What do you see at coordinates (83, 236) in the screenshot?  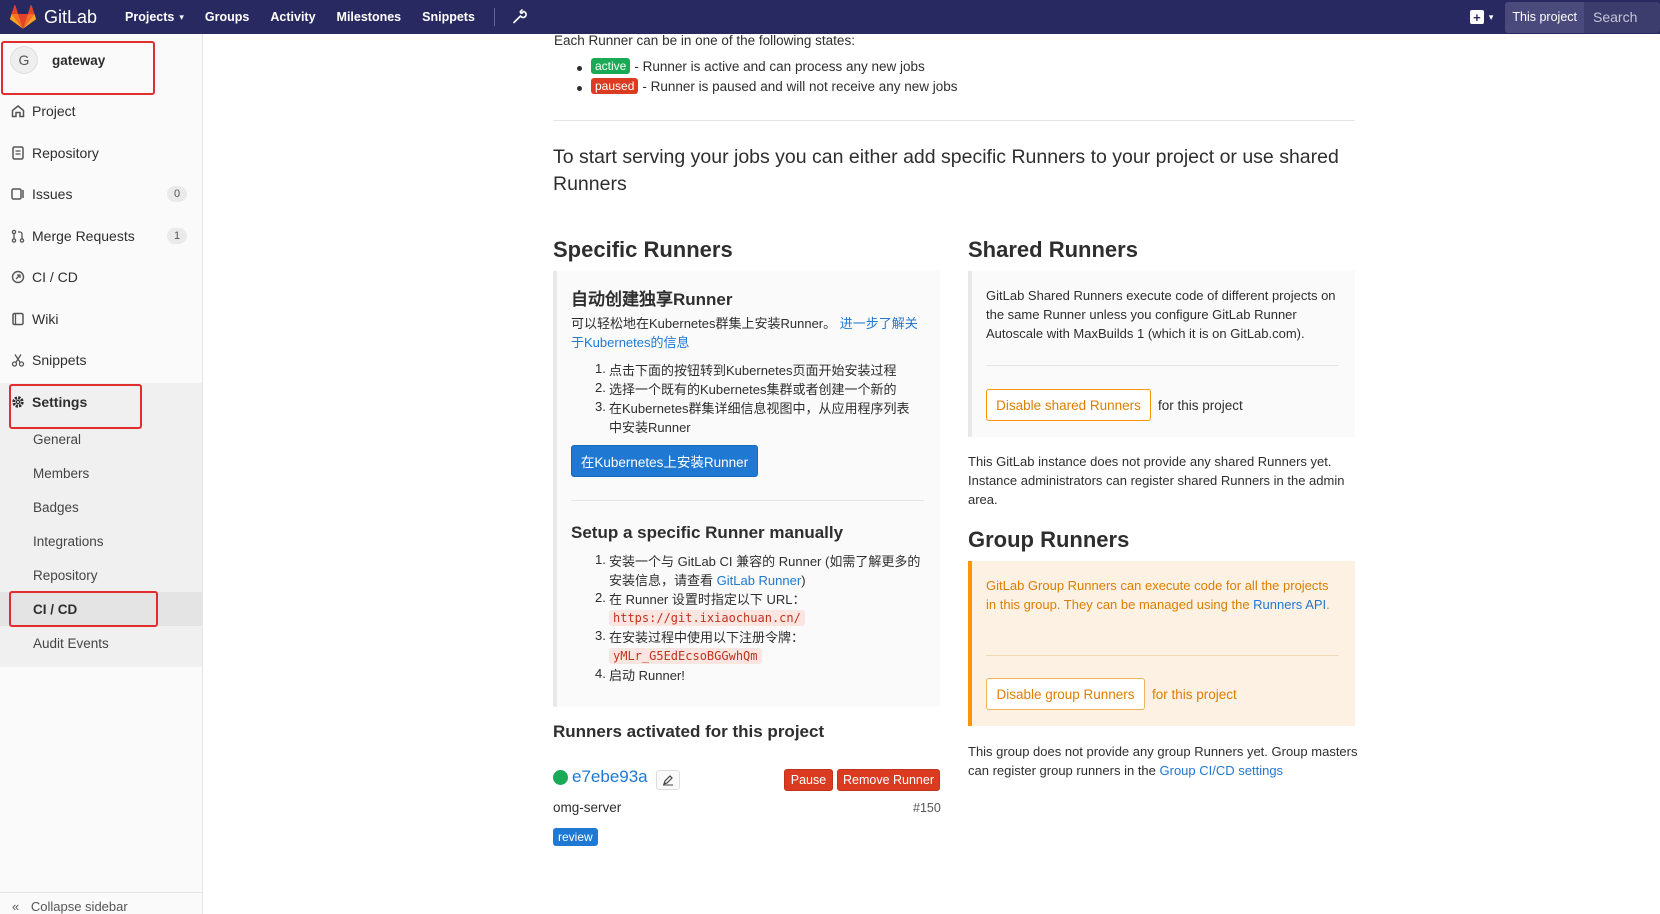 I see `sidebar-item-label: Merge Requests` at bounding box center [83, 236].